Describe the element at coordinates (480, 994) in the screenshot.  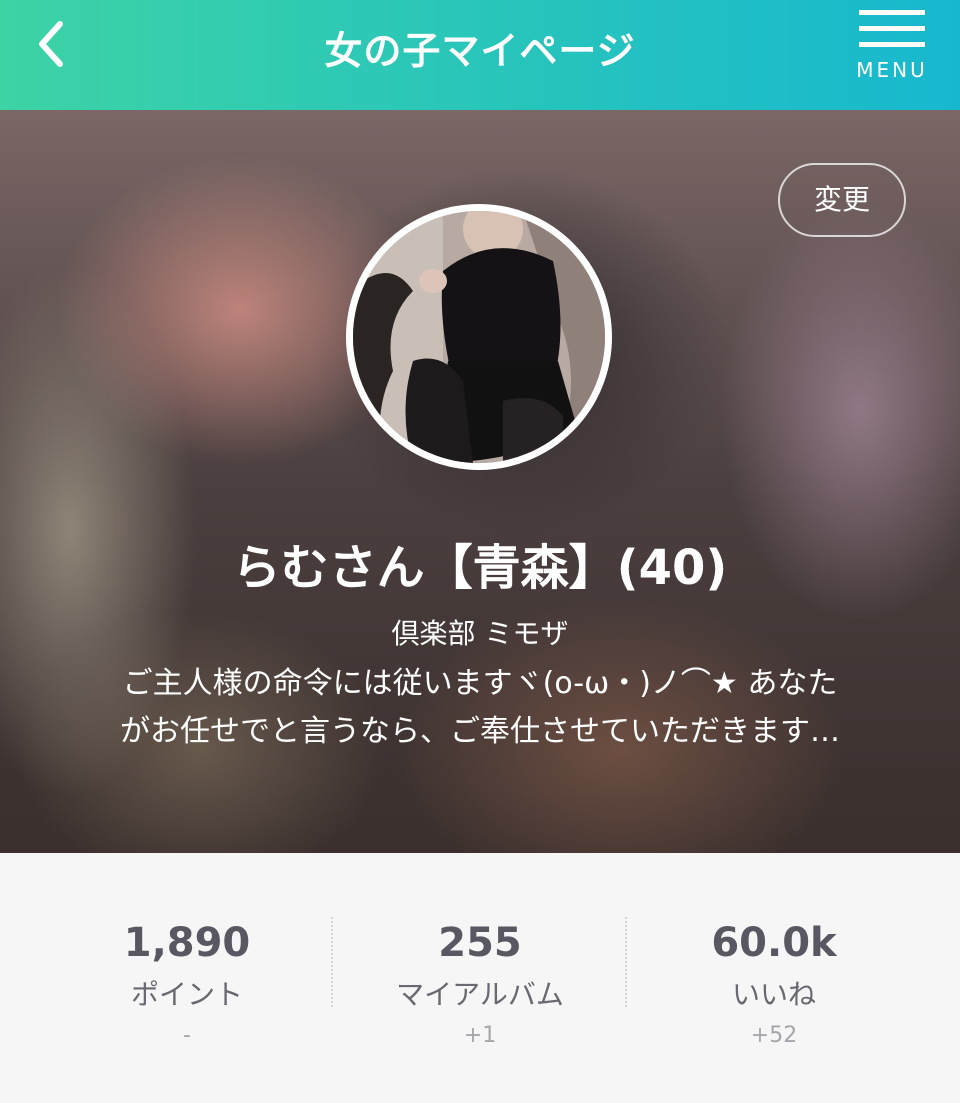
I see `stat-label: マイアルバム` at that location.